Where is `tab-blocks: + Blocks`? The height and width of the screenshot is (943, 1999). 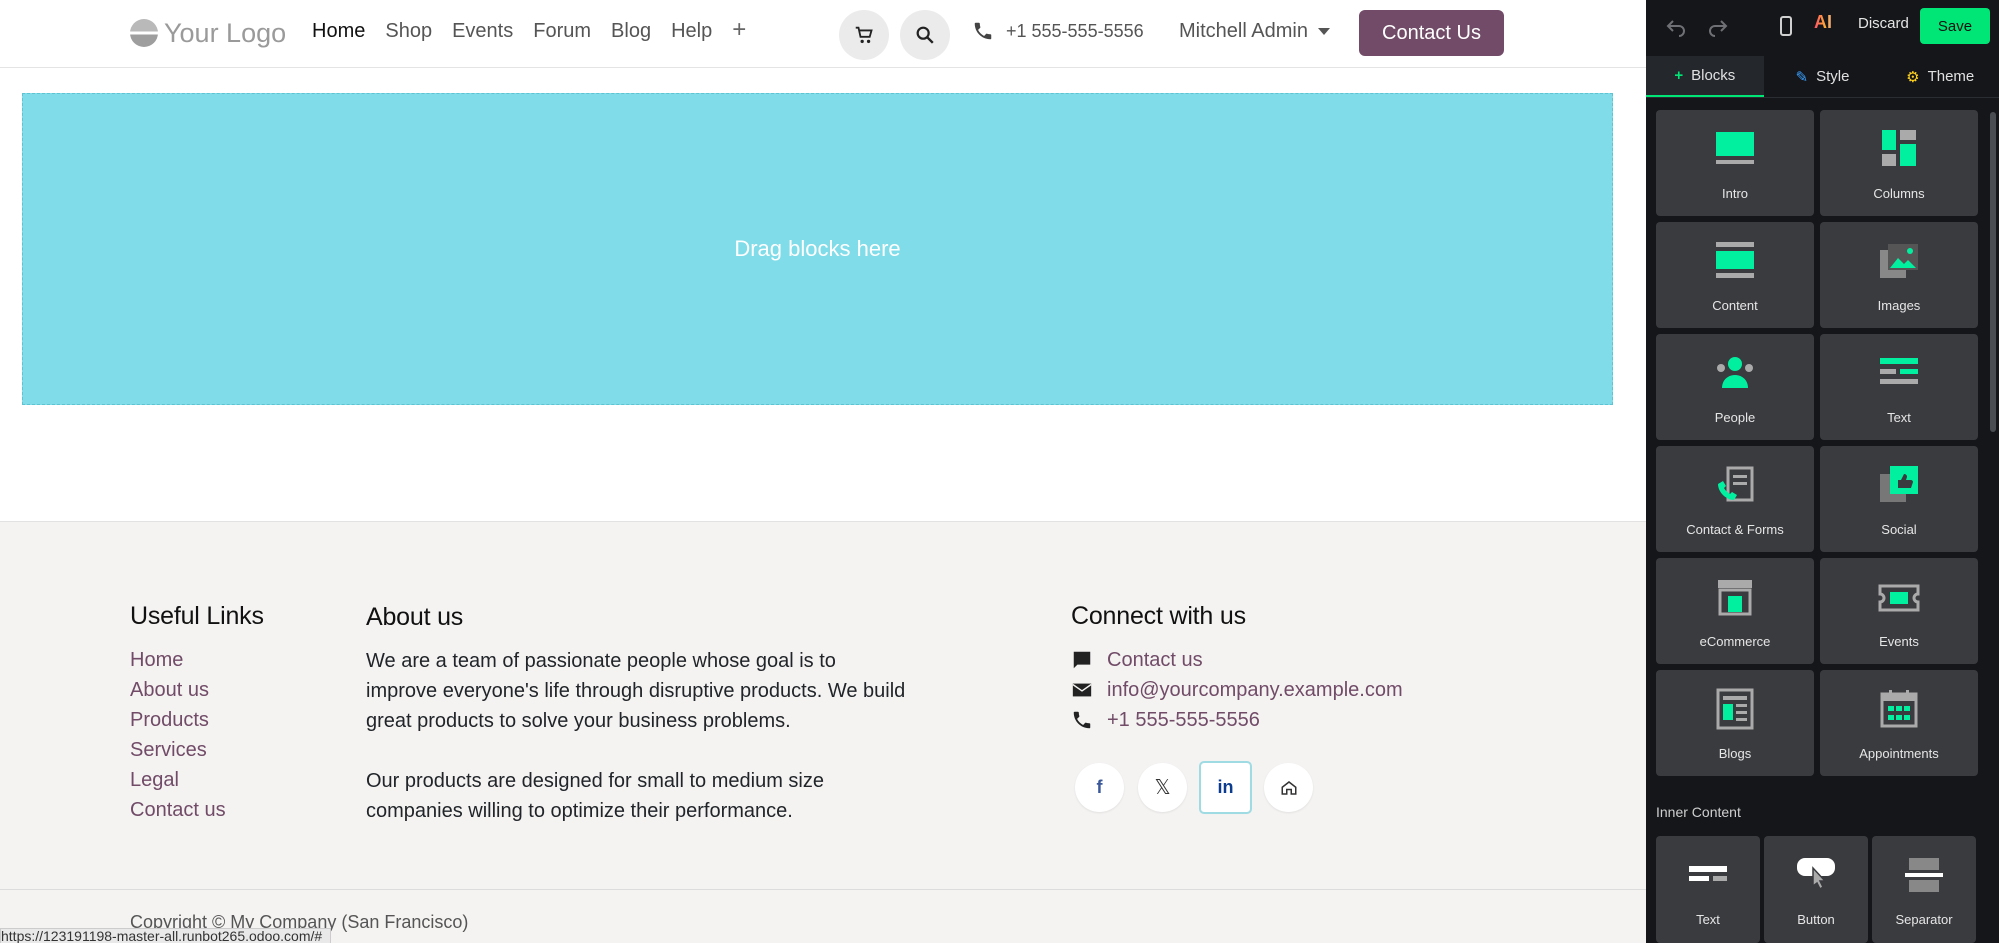
tab-blocks: + Blocks is located at coordinates (1705, 76).